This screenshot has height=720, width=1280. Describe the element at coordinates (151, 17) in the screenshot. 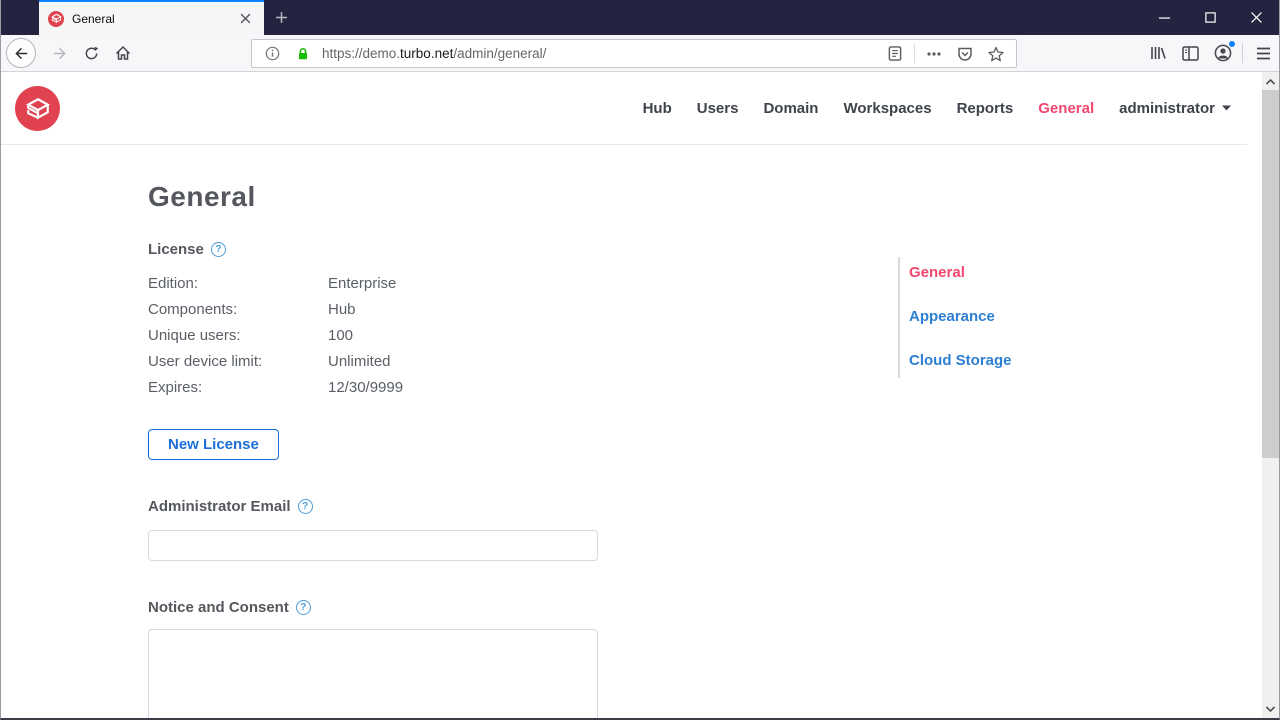

I see `browser-tab-general: General` at that location.